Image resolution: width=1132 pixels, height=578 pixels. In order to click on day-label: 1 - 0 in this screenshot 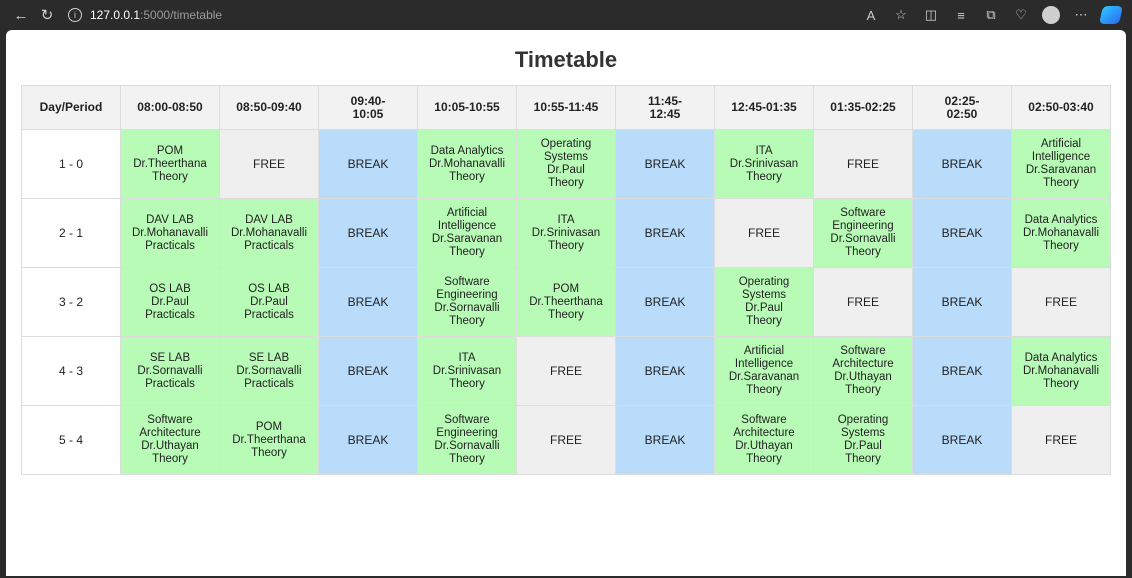, I will do `click(71, 164)`.